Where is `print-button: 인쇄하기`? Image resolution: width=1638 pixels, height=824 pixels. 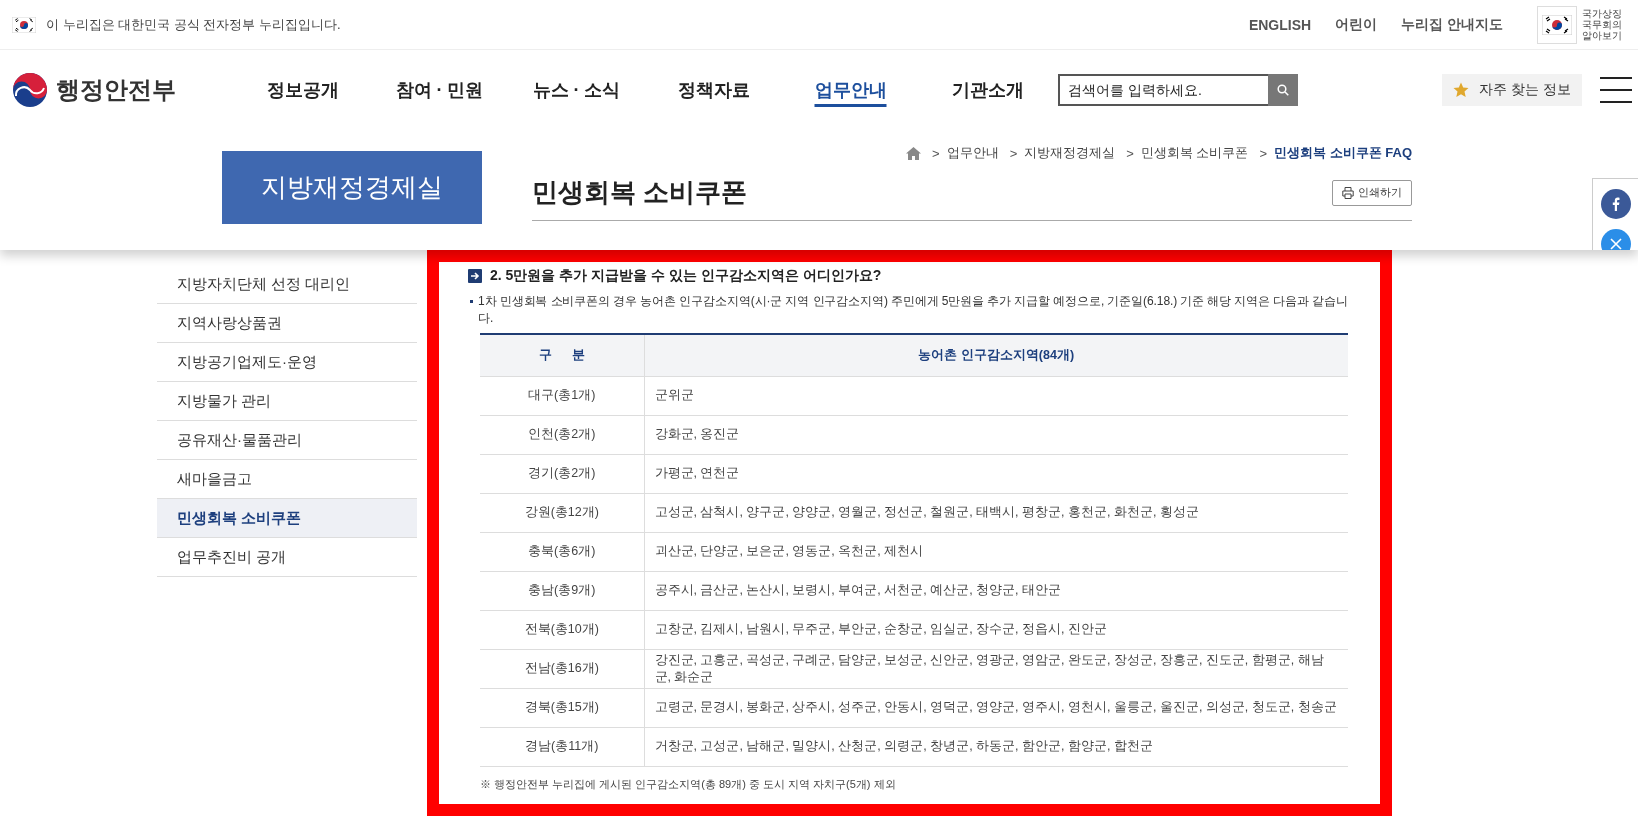 print-button: 인쇄하기 is located at coordinates (1372, 192).